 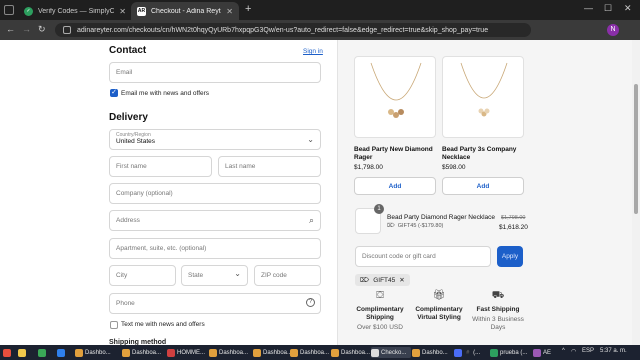 What do you see at coordinates (613, 351) in the screenshot?
I see `clock: 5:37 a. m.` at bounding box center [613, 351].